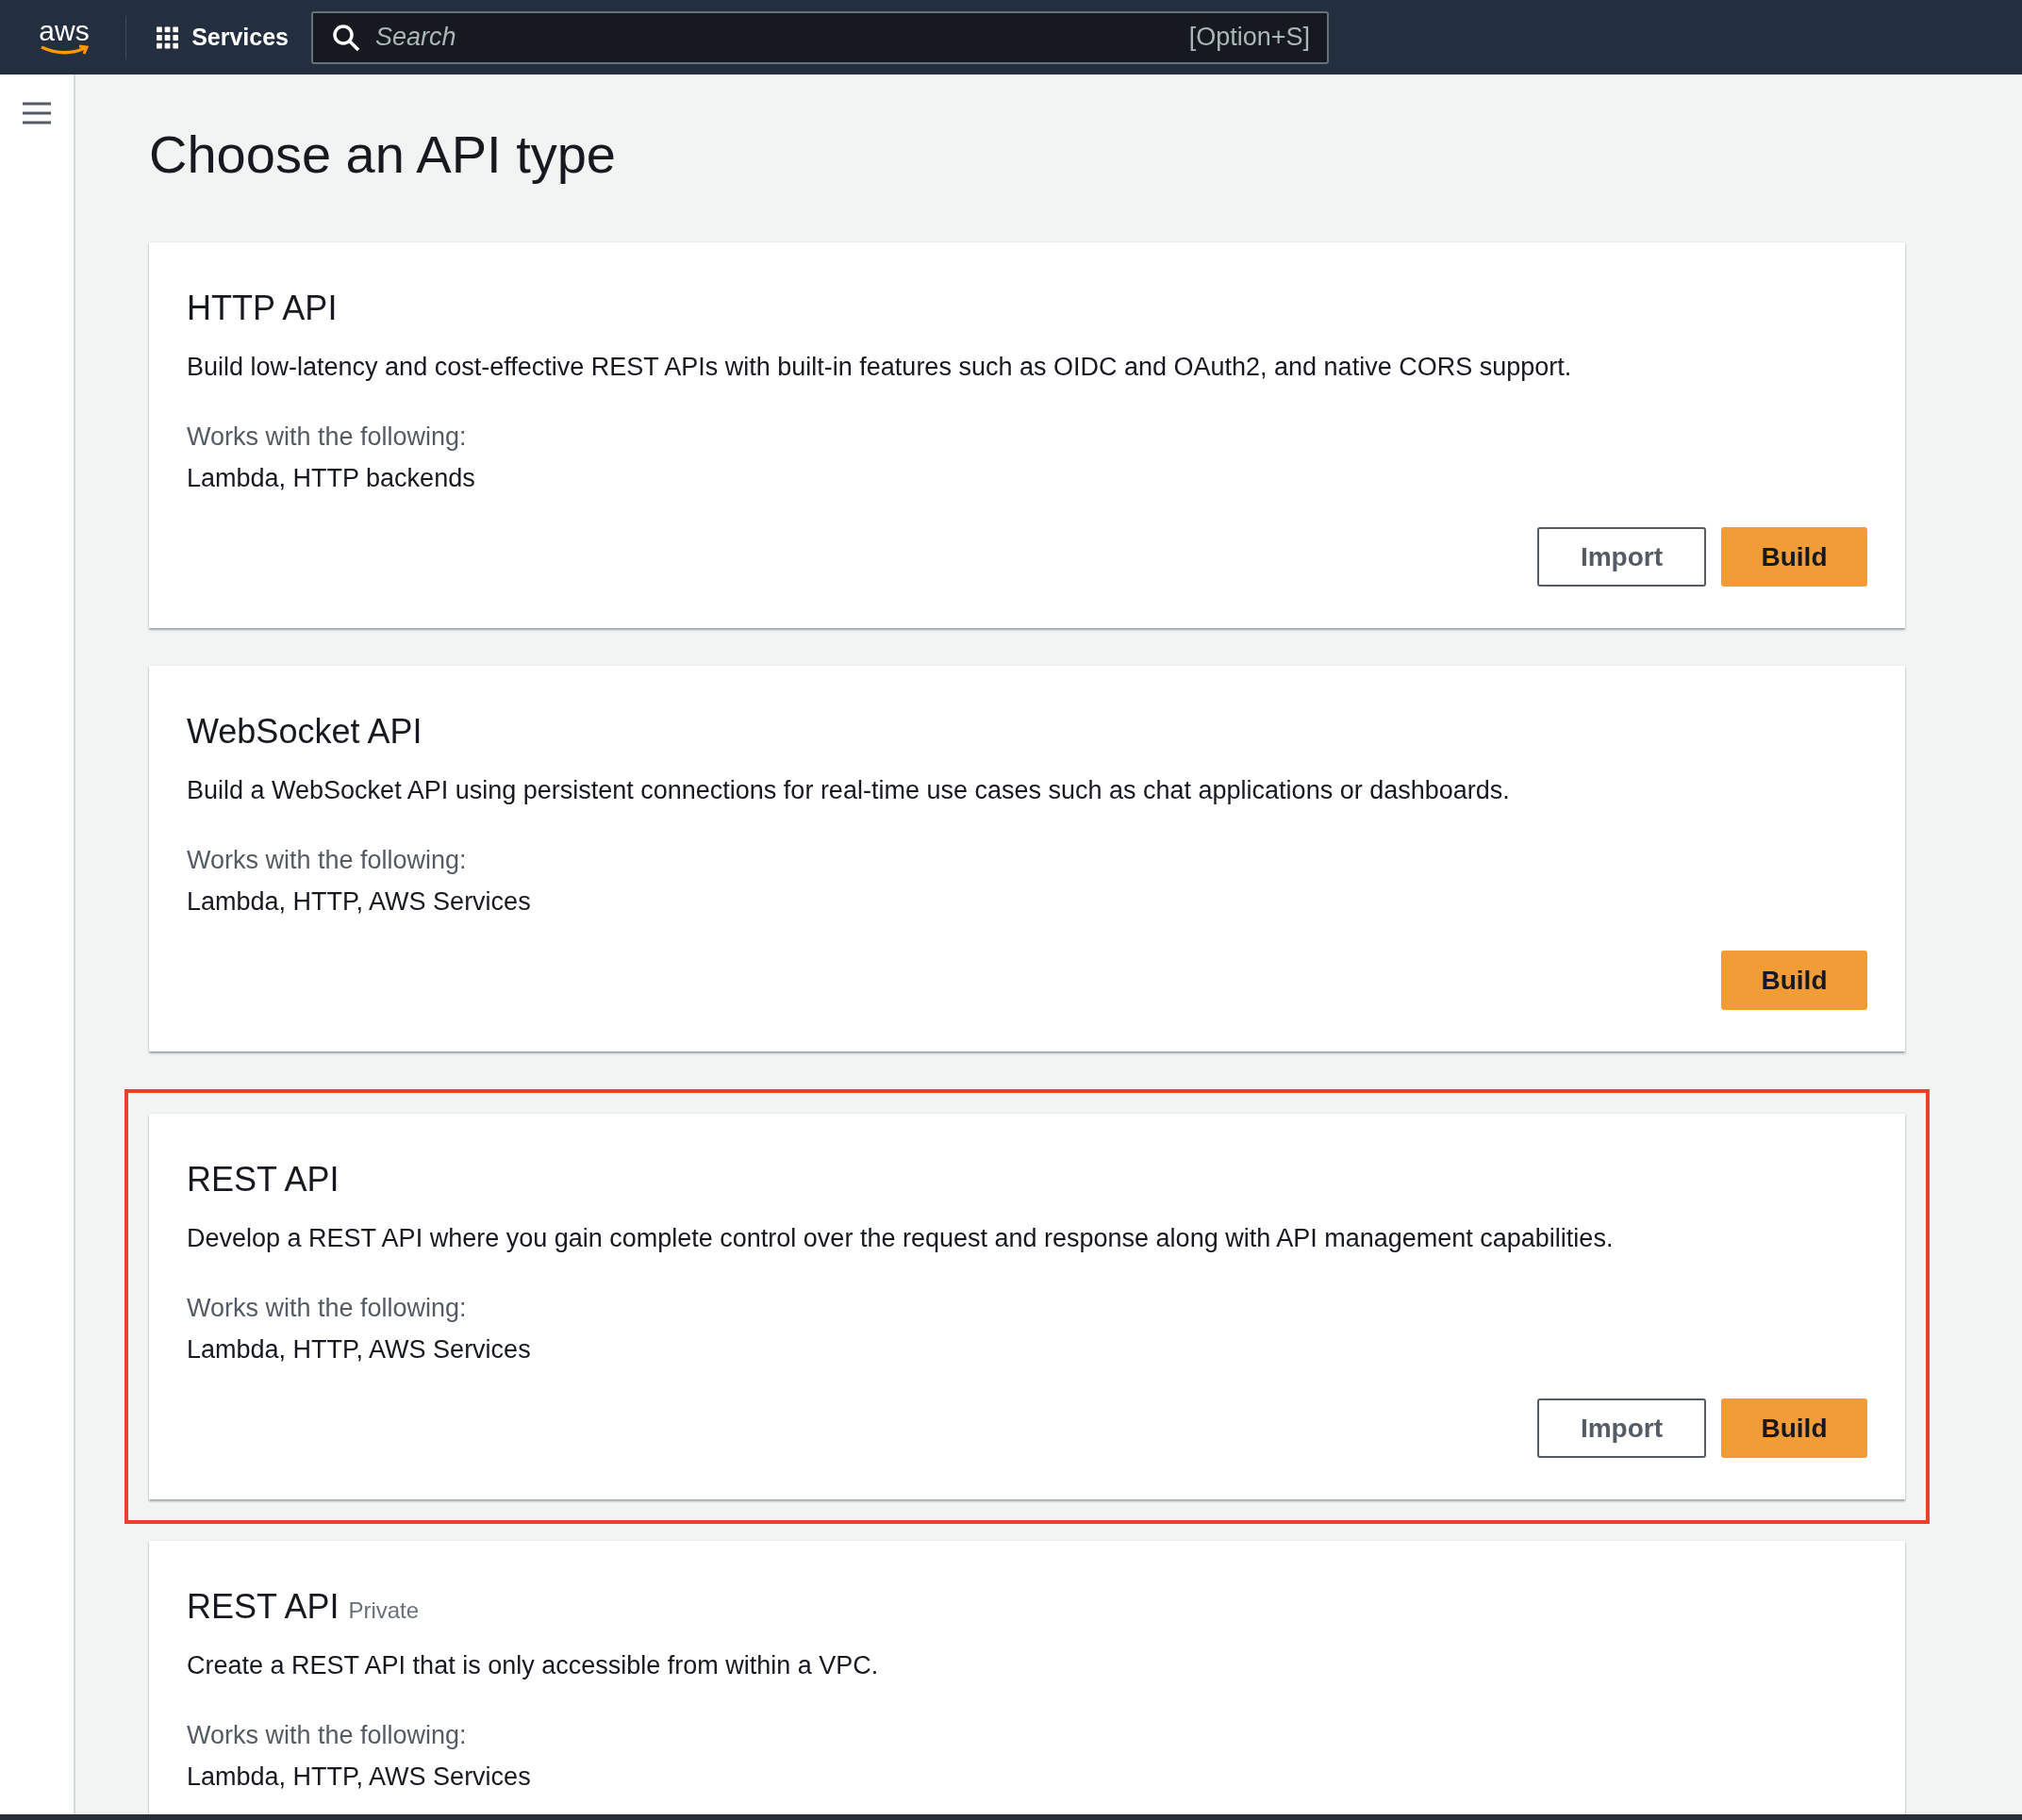 This screenshot has height=1820, width=2022. Describe the element at coordinates (305, 732) in the screenshot. I see `card-title: WebSocket API` at that location.